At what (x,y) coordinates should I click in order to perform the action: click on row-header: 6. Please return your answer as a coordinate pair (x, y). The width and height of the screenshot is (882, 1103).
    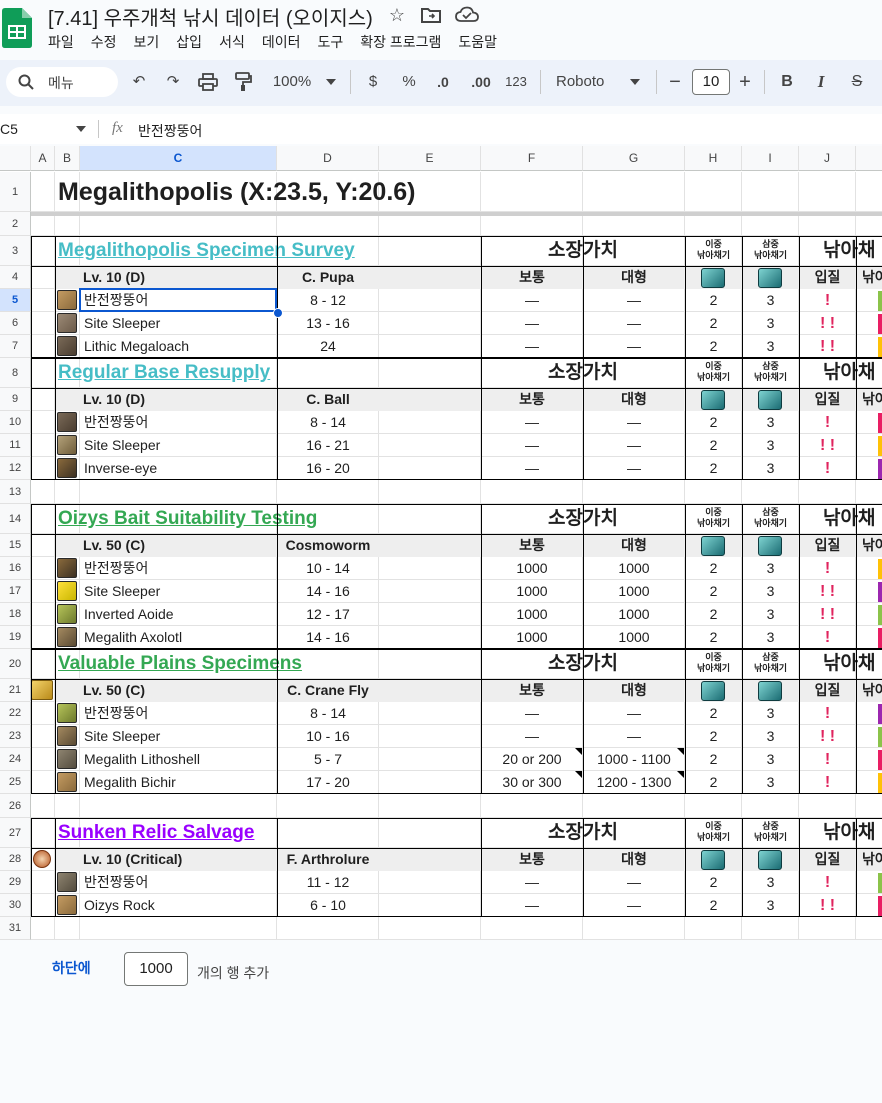
    Looking at the image, I should click on (15, 323).